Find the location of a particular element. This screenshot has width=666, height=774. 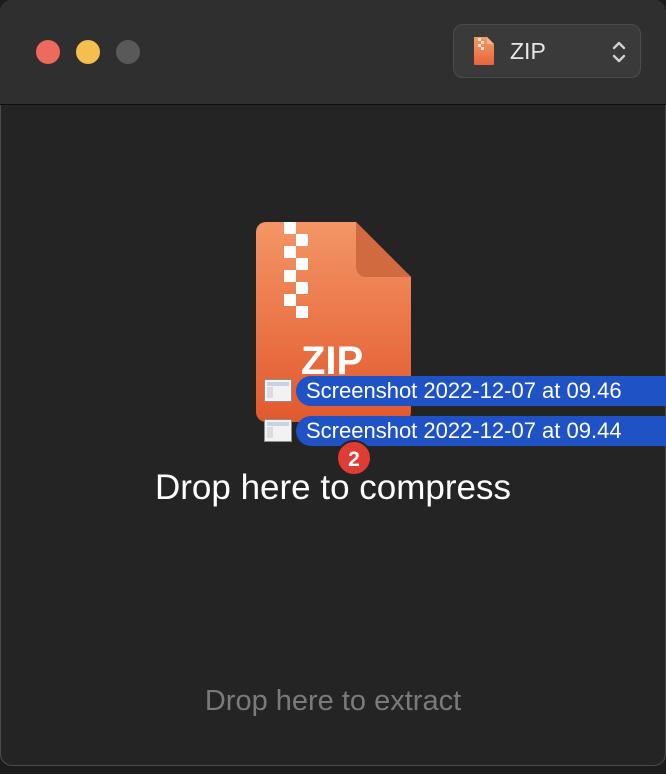

dragged-file-name: Screenshot 2022-12-07 at 09.46 is located at coordinates (481, 391).